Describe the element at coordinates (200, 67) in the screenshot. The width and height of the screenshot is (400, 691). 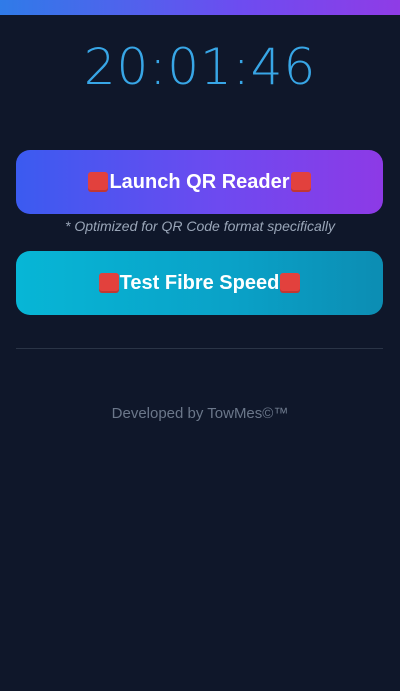
I see `clock-display: 20:01:46` at that location.